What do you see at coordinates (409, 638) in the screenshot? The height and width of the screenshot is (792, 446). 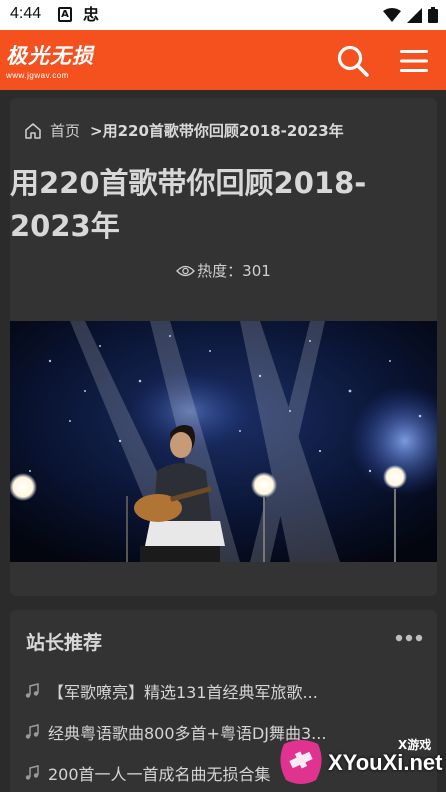 I see `more-icon` at bounding box center [409, 638].